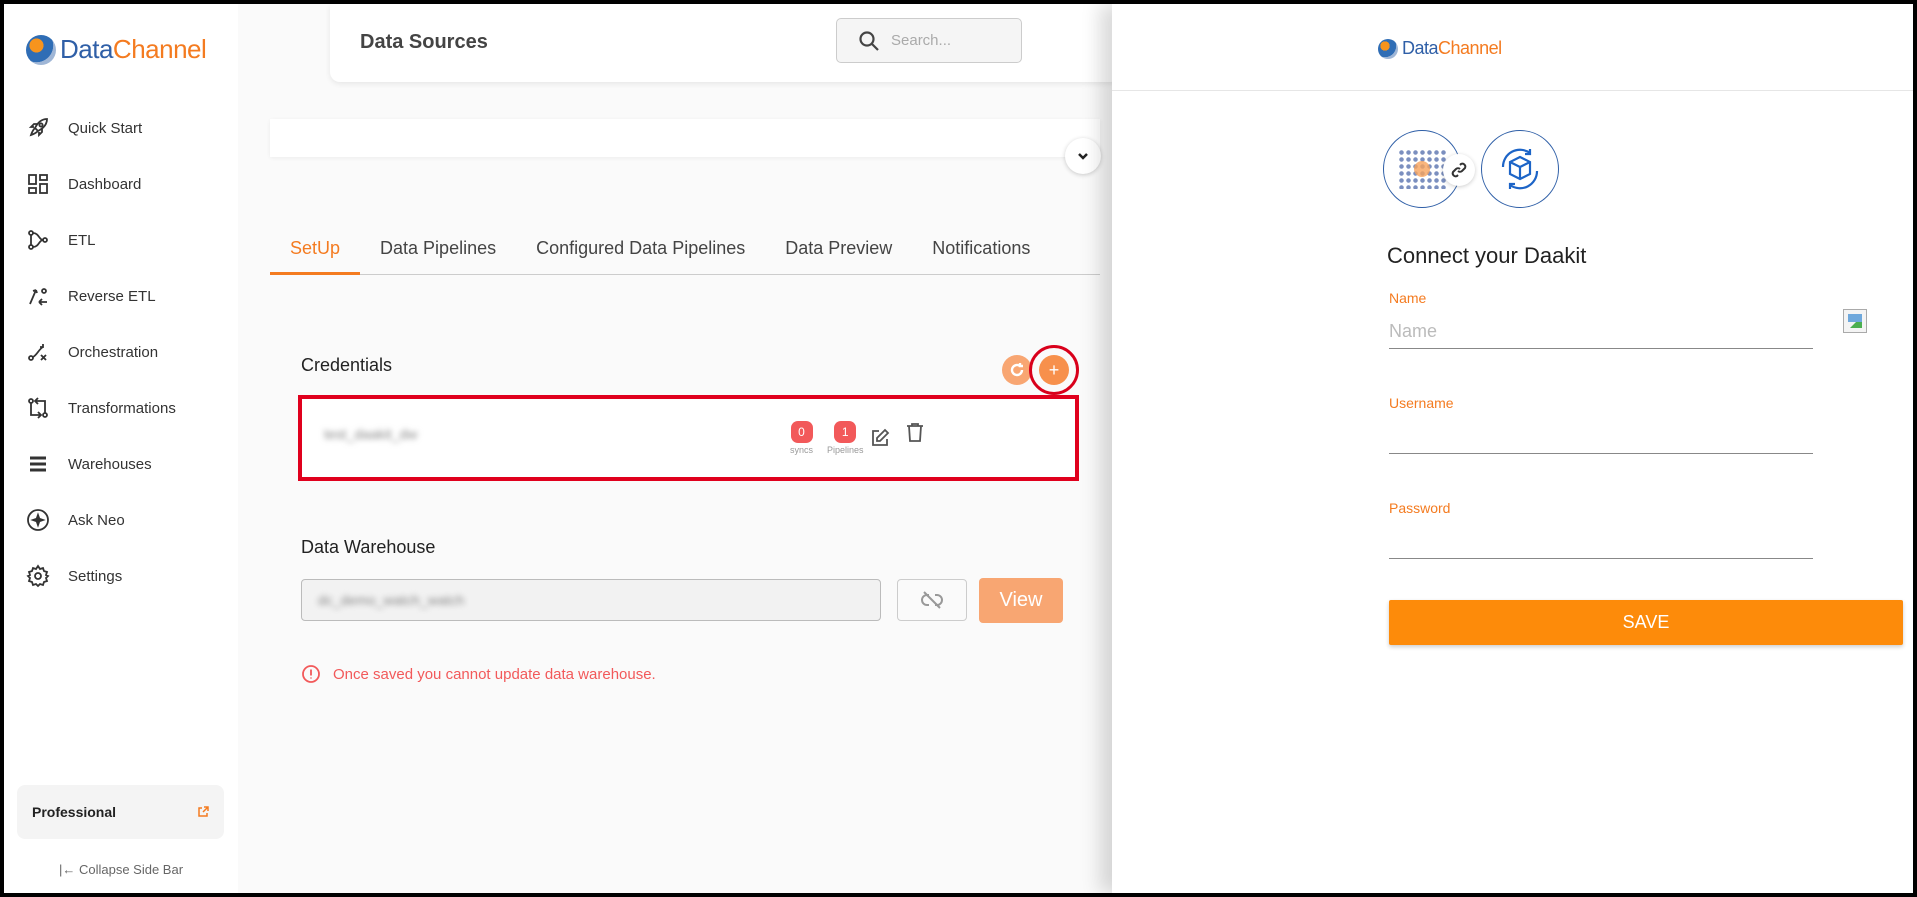 Image resolution: width=1917 pixels, height=897 pixels. I want to click on unlink-icon, so click(932, 600).